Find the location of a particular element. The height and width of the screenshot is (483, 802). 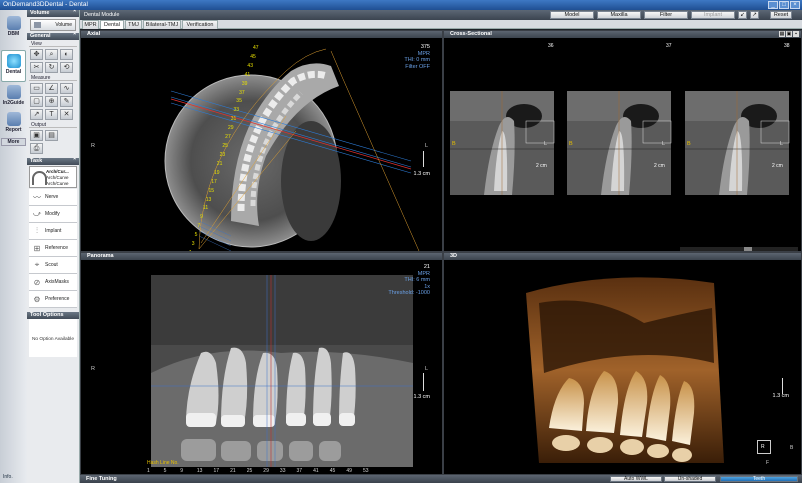

tab-mpr: MPR is located at coordinates (90, 24).